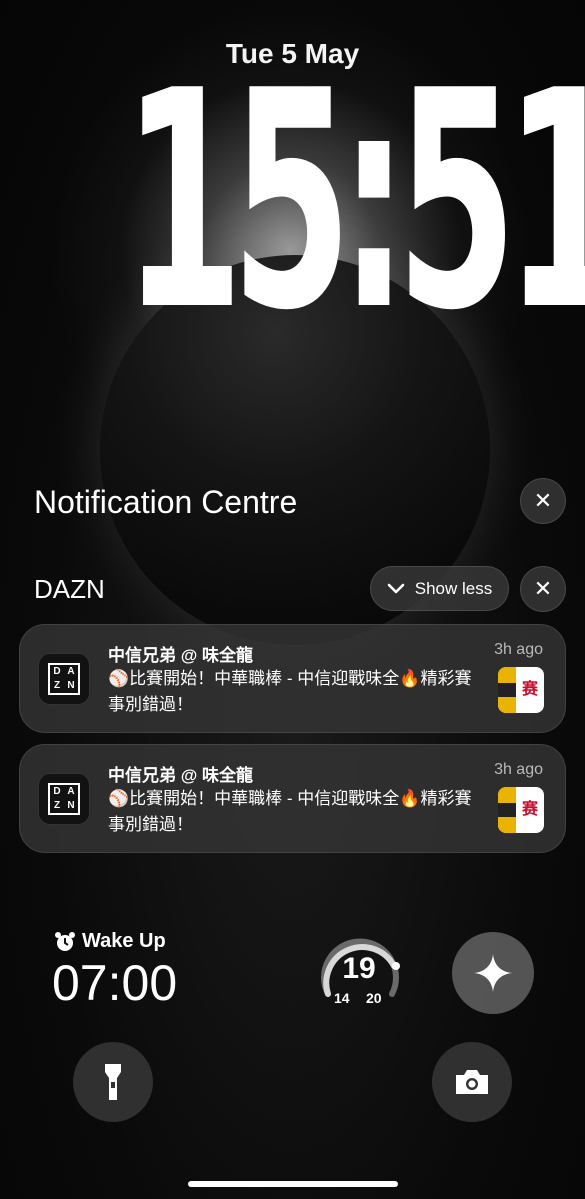 This screenshot has width=585, height=1199. Describe the element at coordinates (396, 588) in the screenshot. I see `chevron-down-icon` at that location.